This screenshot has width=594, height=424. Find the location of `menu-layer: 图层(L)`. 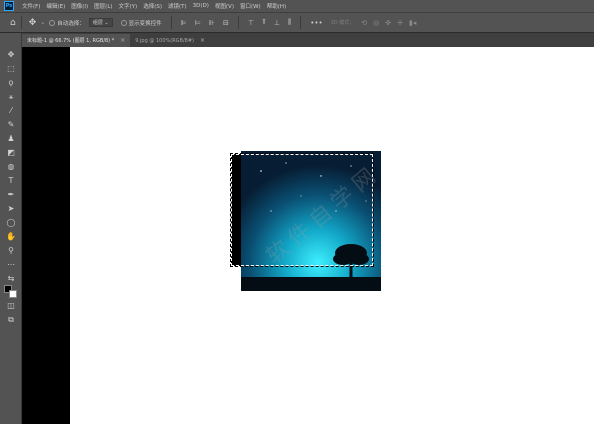

menu-layer: 图层(L) is located at coordinates (103, 6).